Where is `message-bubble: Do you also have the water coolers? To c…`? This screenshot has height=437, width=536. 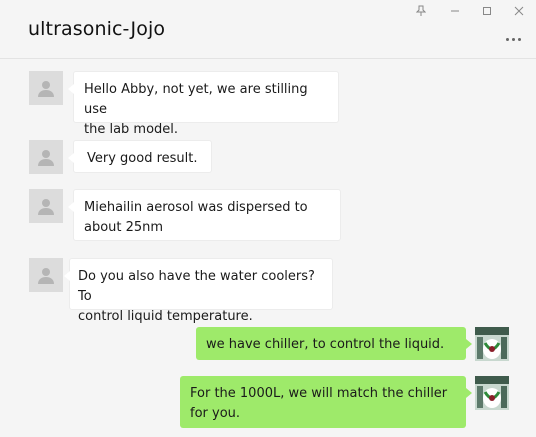
message-bubble: Do you also have the water coolers? To c… is located at coordinates (198, 291).